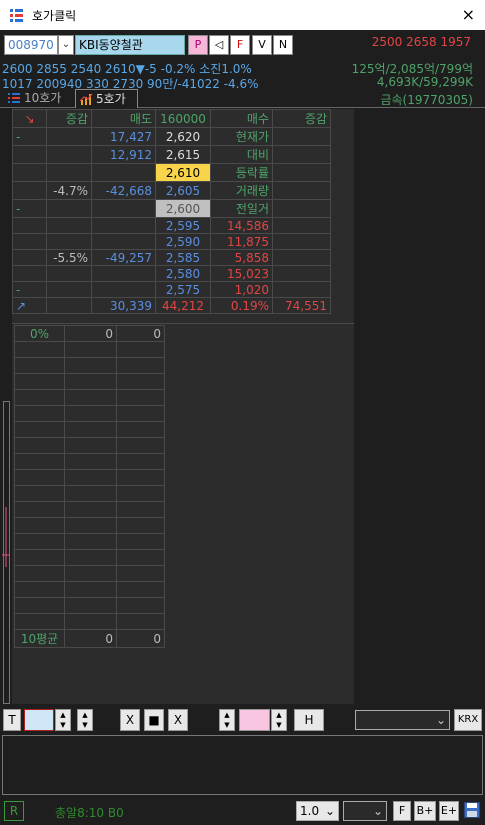 This screenshot has width=485, height=825. I want to click on row-bid-label: 등락률, so click(241, 172).